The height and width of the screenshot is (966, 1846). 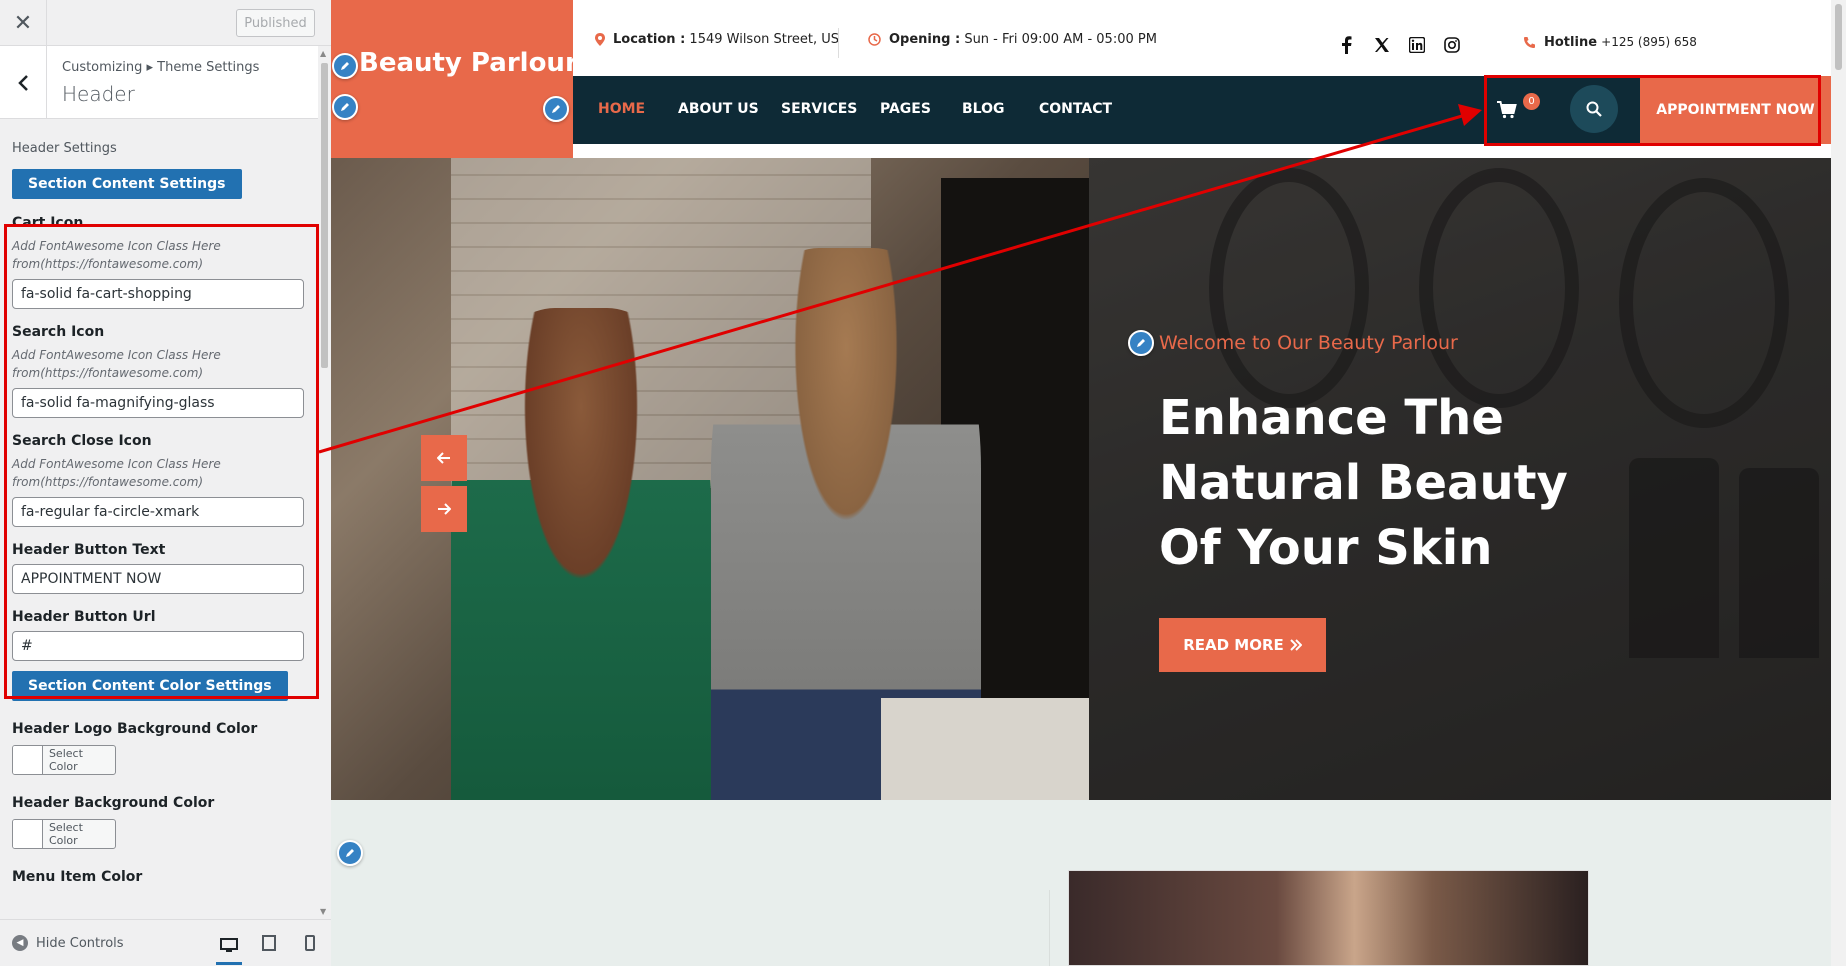 I want to click on arrow-right-icon, so click(x=444, y=509).